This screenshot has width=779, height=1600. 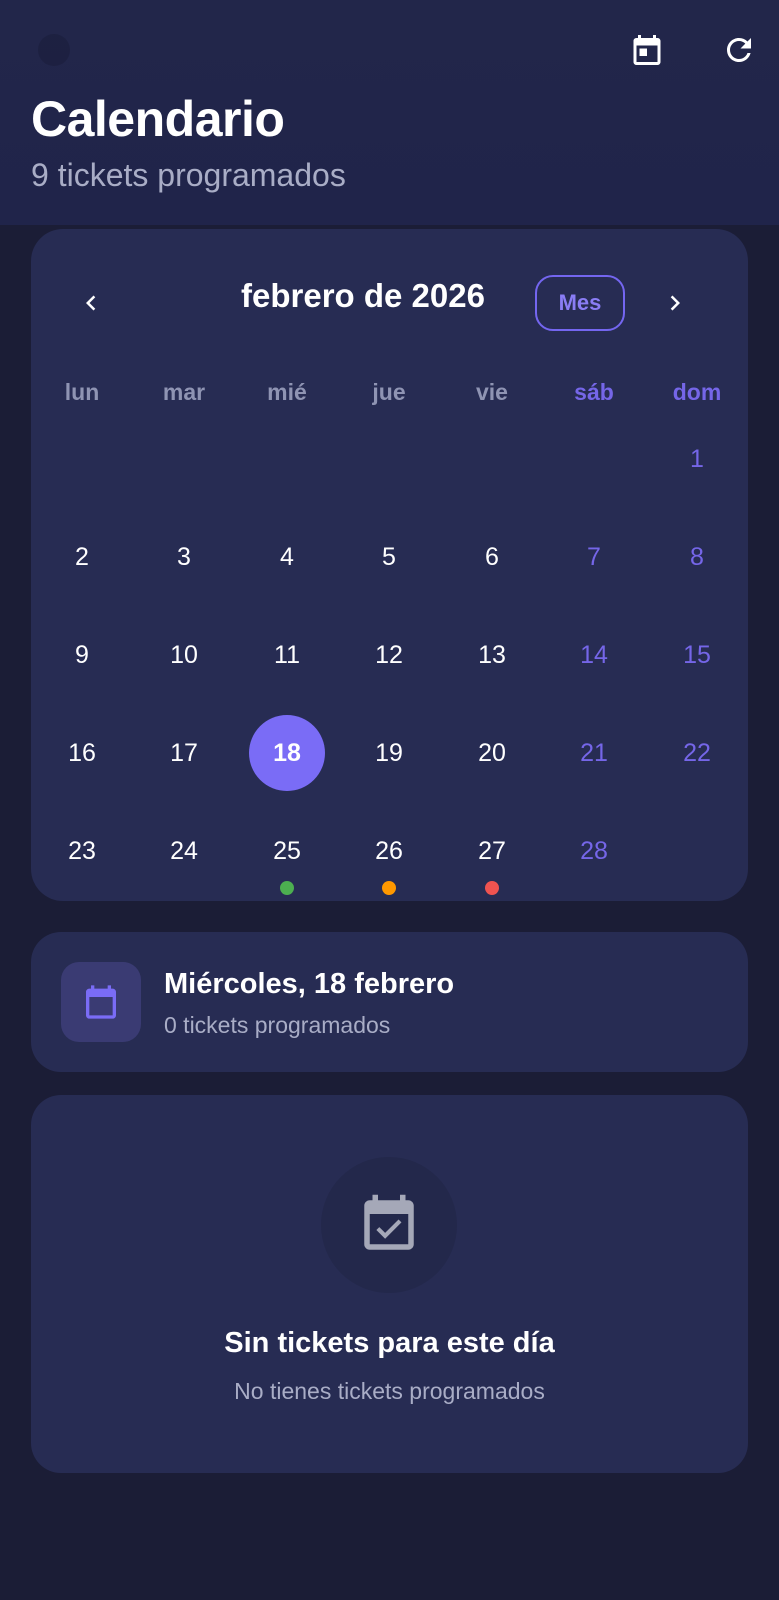 I want to click on weekday-header: lun mar mié jue vie sáb dom, so click(x=389, y=399).